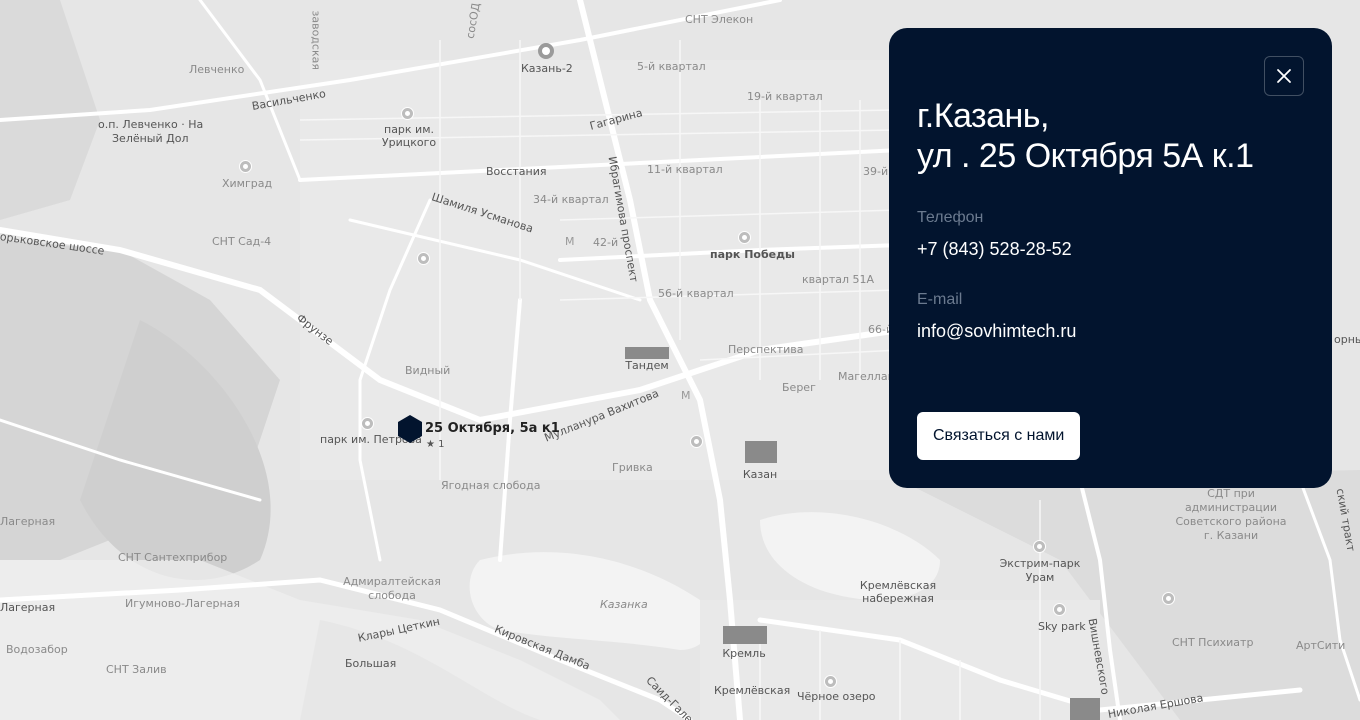 The height and width of the screenshot is (720, 1360). What do you see at coordinates (983, 116) in the screenshot?
I see `address-city: г.Казань,` at bounding box center [983, 116].